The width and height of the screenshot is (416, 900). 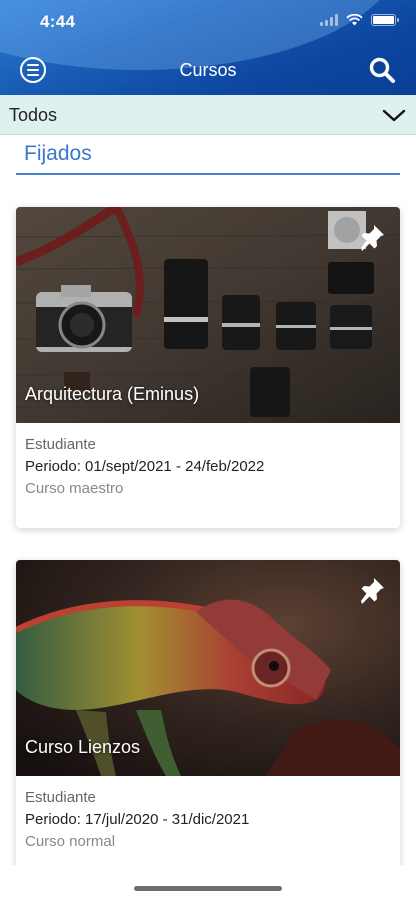 What do you see at coordinates (208, 882) in the screenshot?
I see `bottom-safe-area` at bounding box center [208, 882].